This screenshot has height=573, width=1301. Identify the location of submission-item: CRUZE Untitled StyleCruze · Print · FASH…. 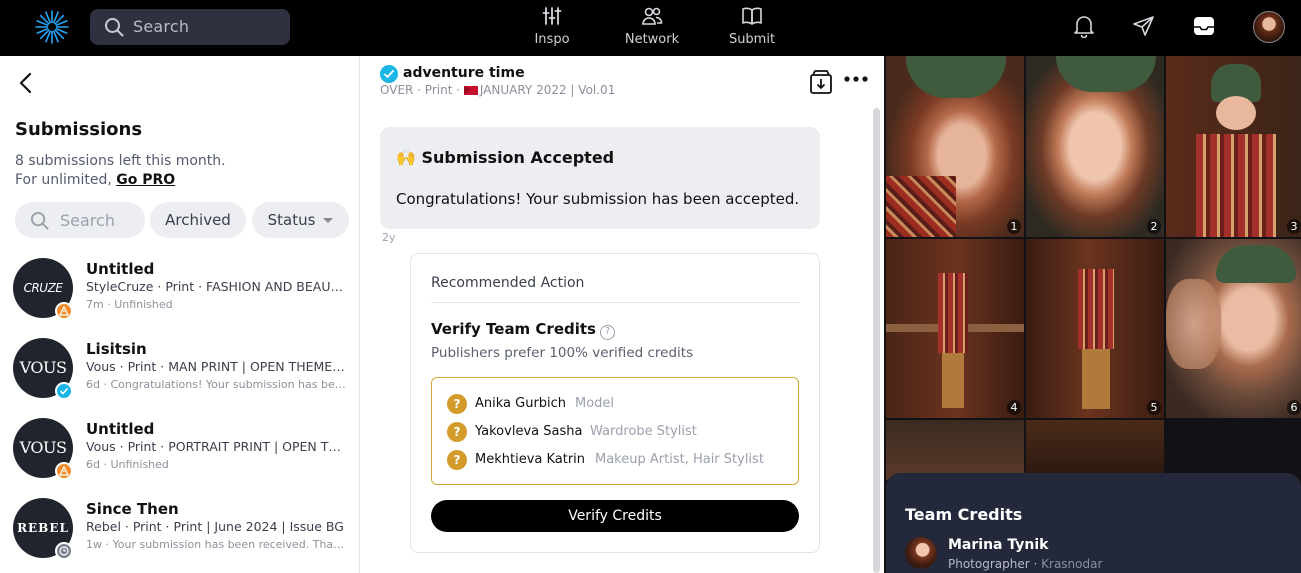
(183, 288).